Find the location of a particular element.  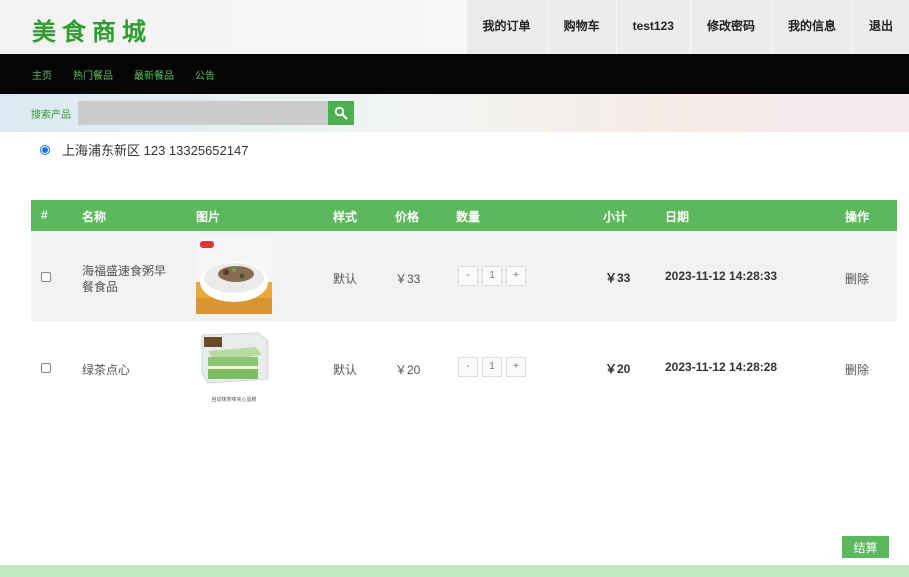

product-price: ￥33 is located at coordinates (408, 279).